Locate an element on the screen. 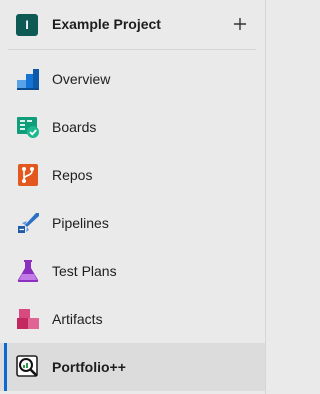 The image size is (320, 394). test-plans-icon is located at coordinates (28, 271).